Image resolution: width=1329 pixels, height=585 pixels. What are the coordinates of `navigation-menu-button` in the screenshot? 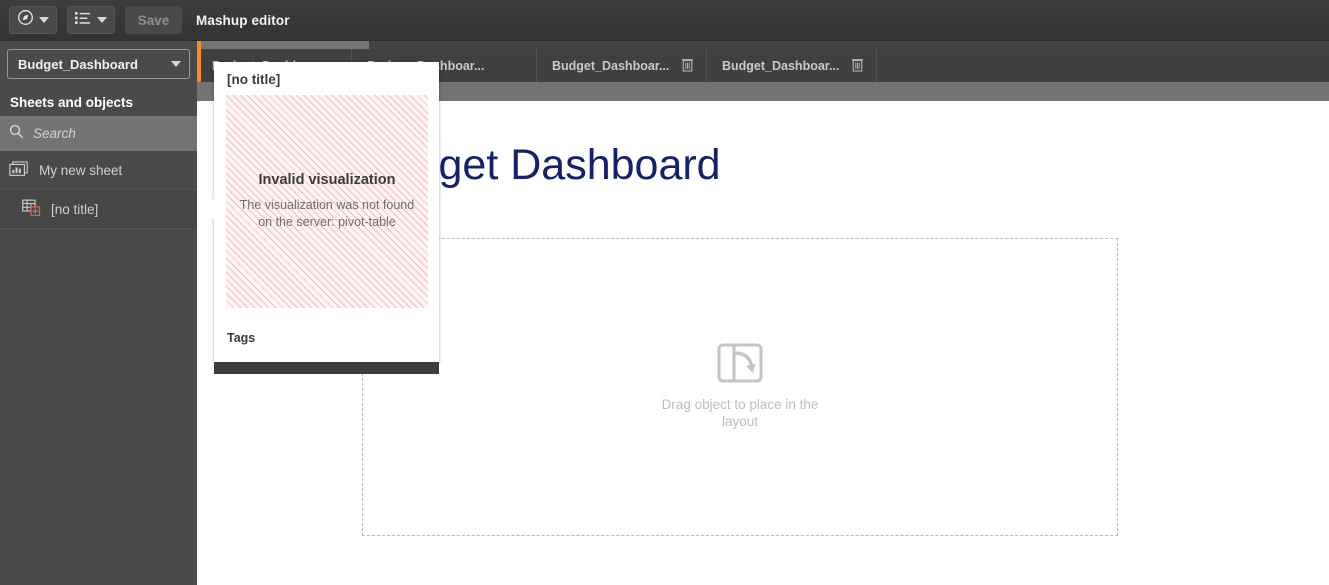 It's located at (33, 20).